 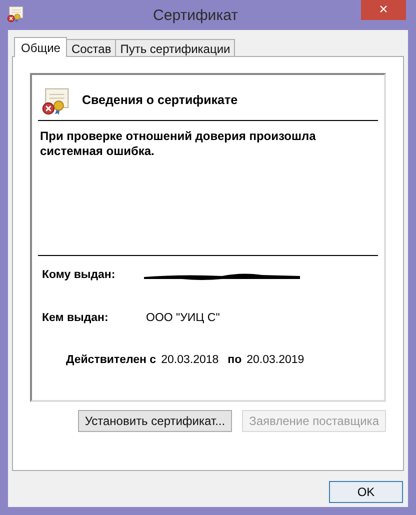 What do you see at coordinates (195, 16) in the screenshot?
I see `window-title: Сертификат` at bounding box center [195, 16].